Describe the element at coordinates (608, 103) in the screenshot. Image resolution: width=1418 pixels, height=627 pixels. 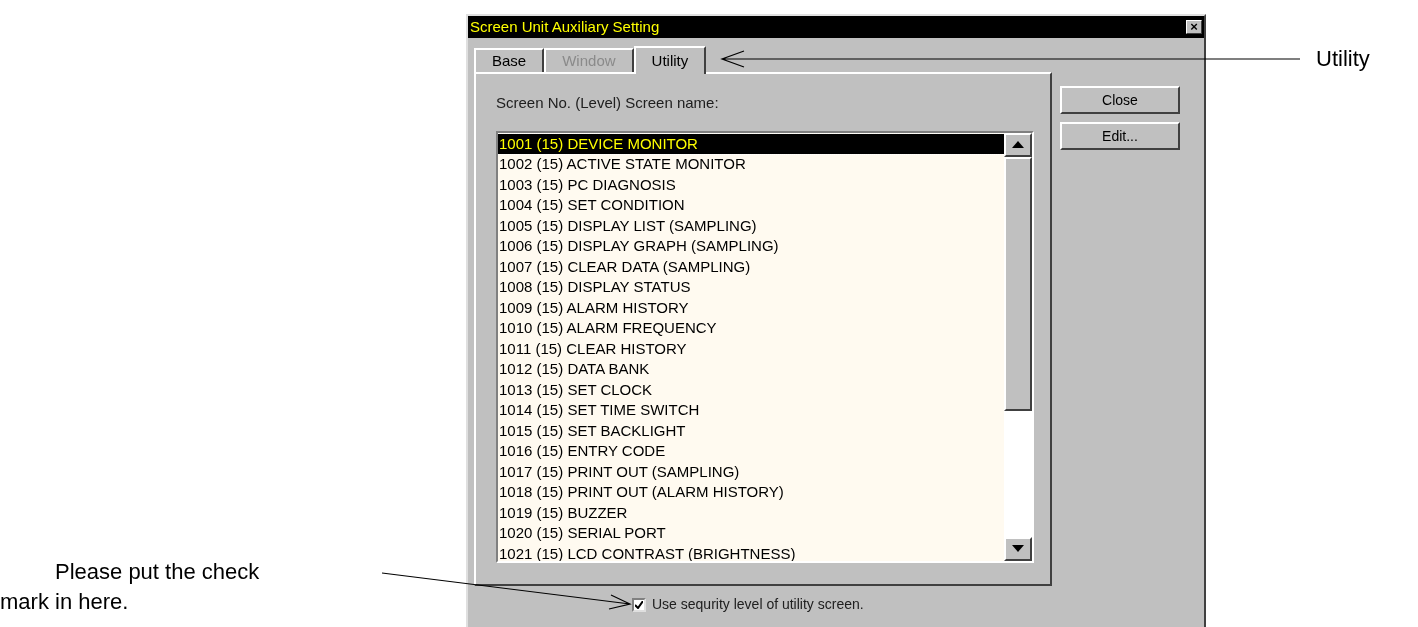
I see `list-label: Screen No. (Level) Screen name:` at that location.